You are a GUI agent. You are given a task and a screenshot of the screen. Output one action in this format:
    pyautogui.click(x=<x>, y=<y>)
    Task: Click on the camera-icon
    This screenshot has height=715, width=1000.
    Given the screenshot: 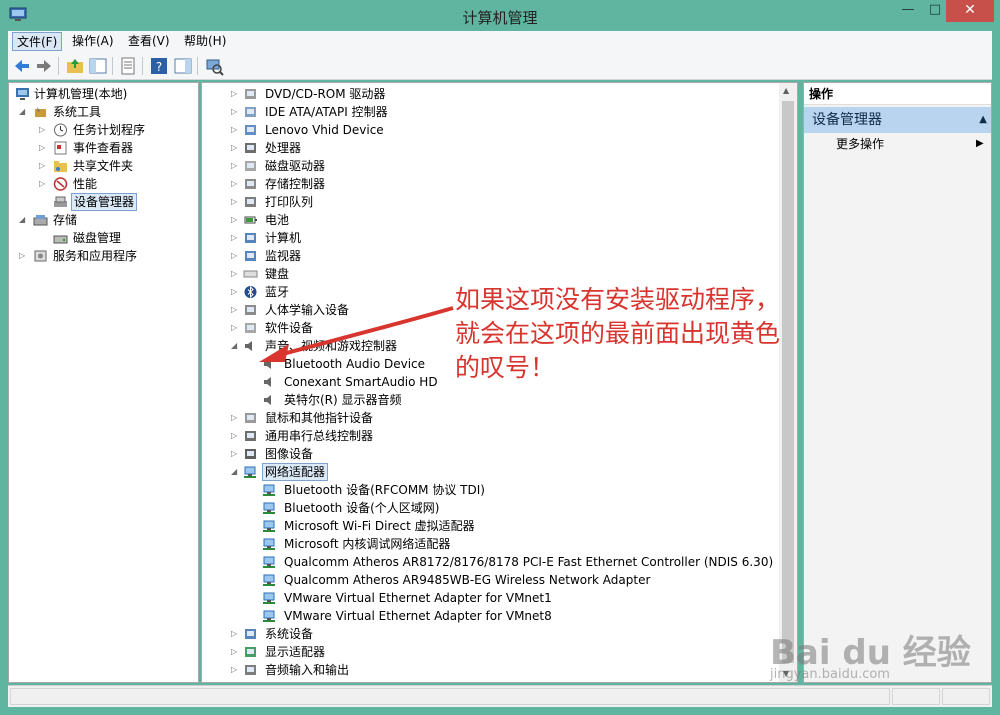 What is the action you would take?
    pyautogui.click(x=250, y=454)
    